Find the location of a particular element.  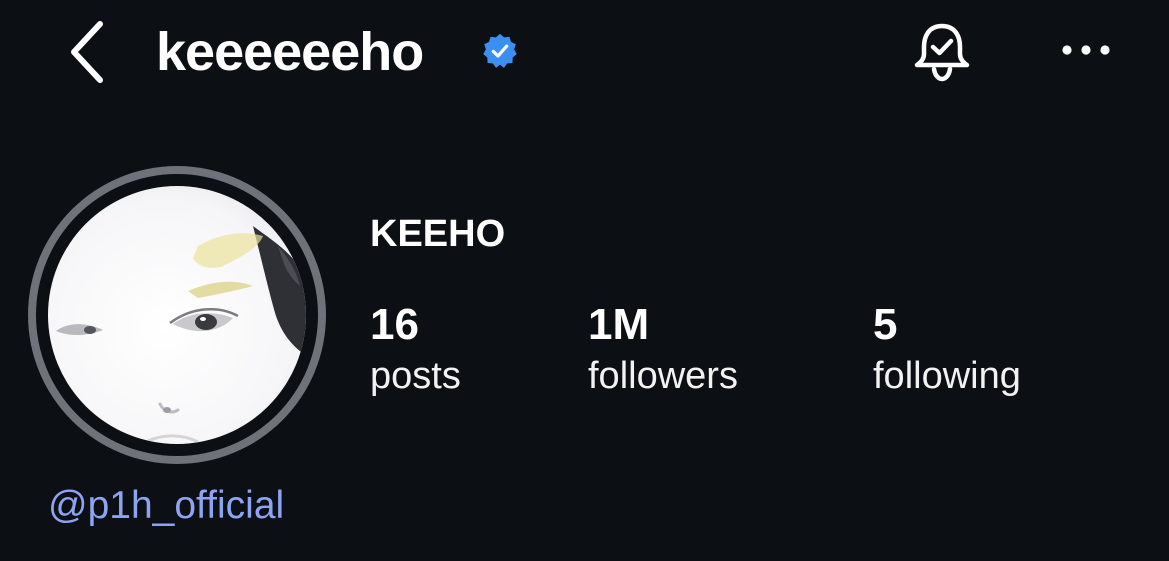

bell-check-icon is located at coordinates (942, 52).